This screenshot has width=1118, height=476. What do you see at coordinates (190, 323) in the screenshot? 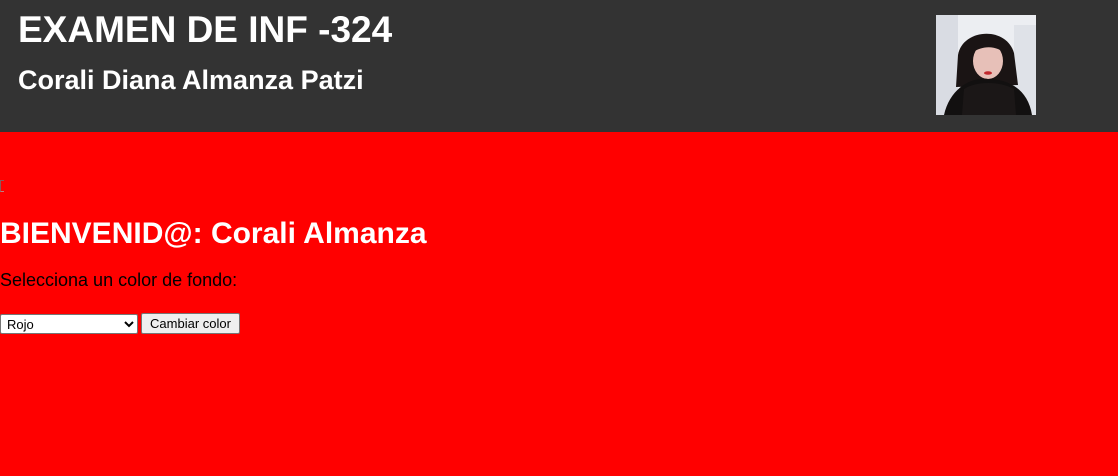
I see `change-color-button: Cambiar color` at bounding box center [190, 323].